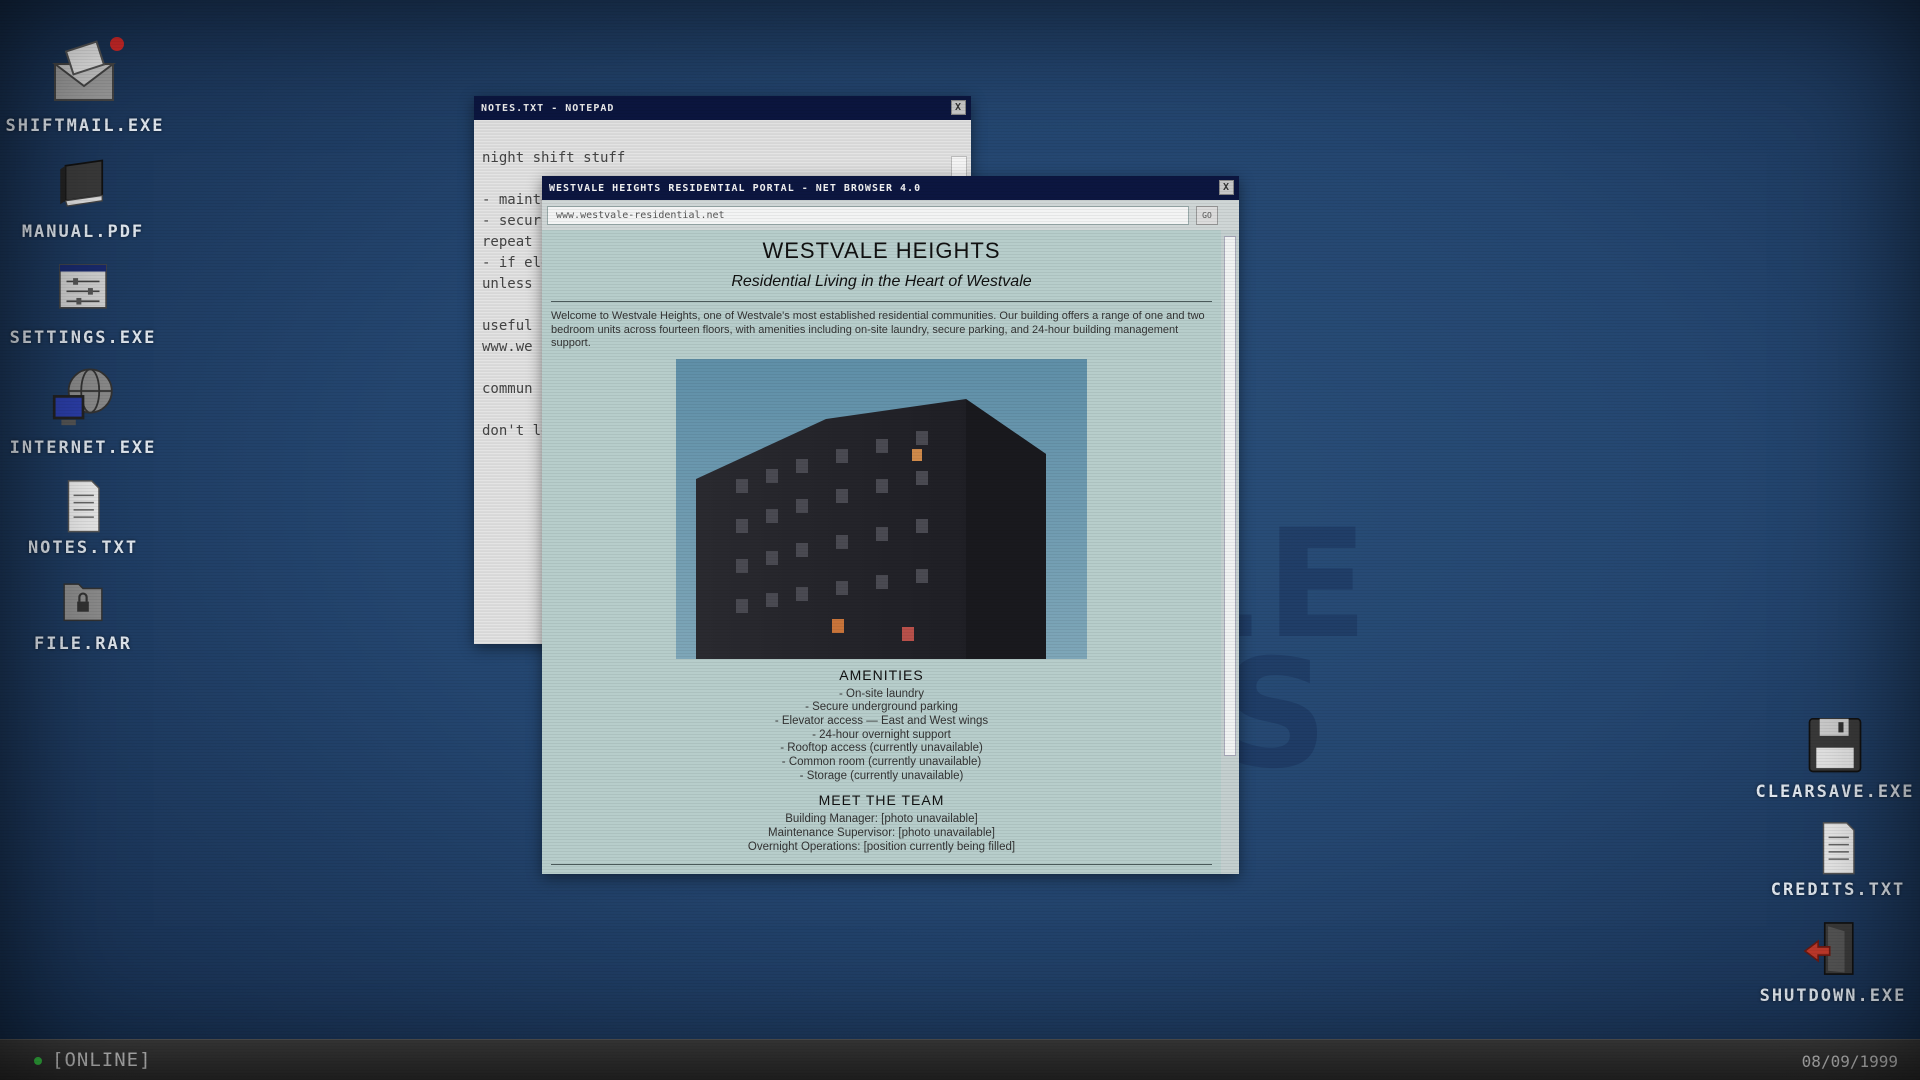 Image resolution: width=1920 pixels, height=1080 pixels. Describe the element at coordinates (881, 748) in the screenshot. I see `list-item: - Rooftop access (currently unavailable)` at that location.